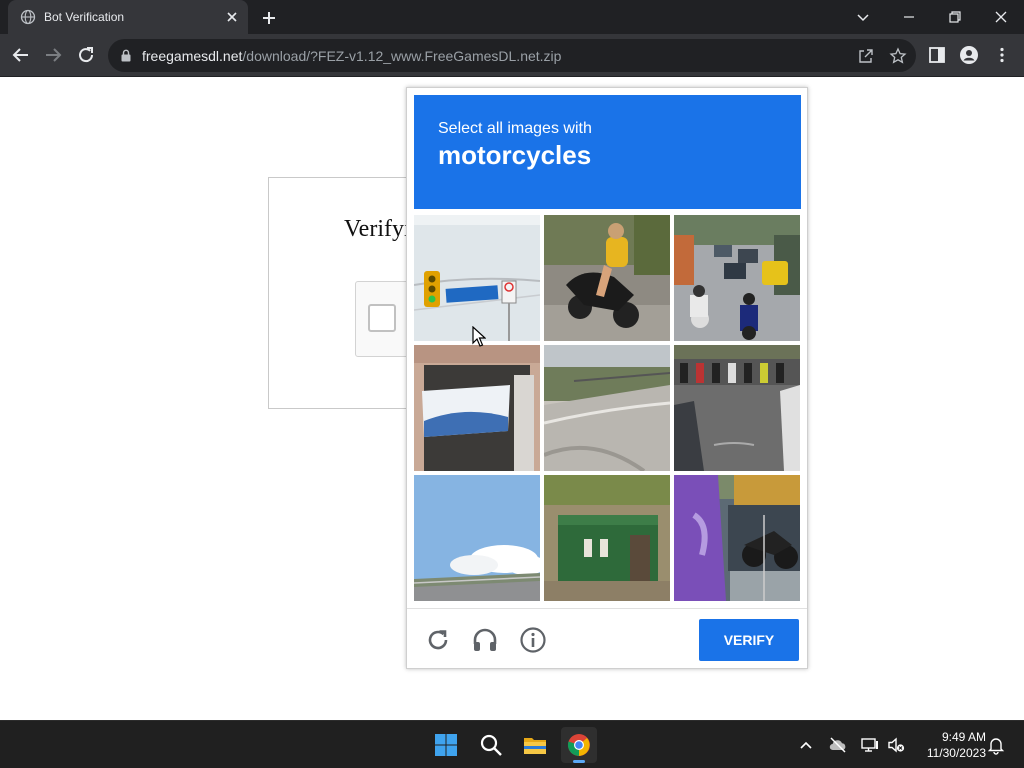 This screenshot has width=1024, height=768. I want to click on browser-tab: Bot Verification, so click(128, 17).